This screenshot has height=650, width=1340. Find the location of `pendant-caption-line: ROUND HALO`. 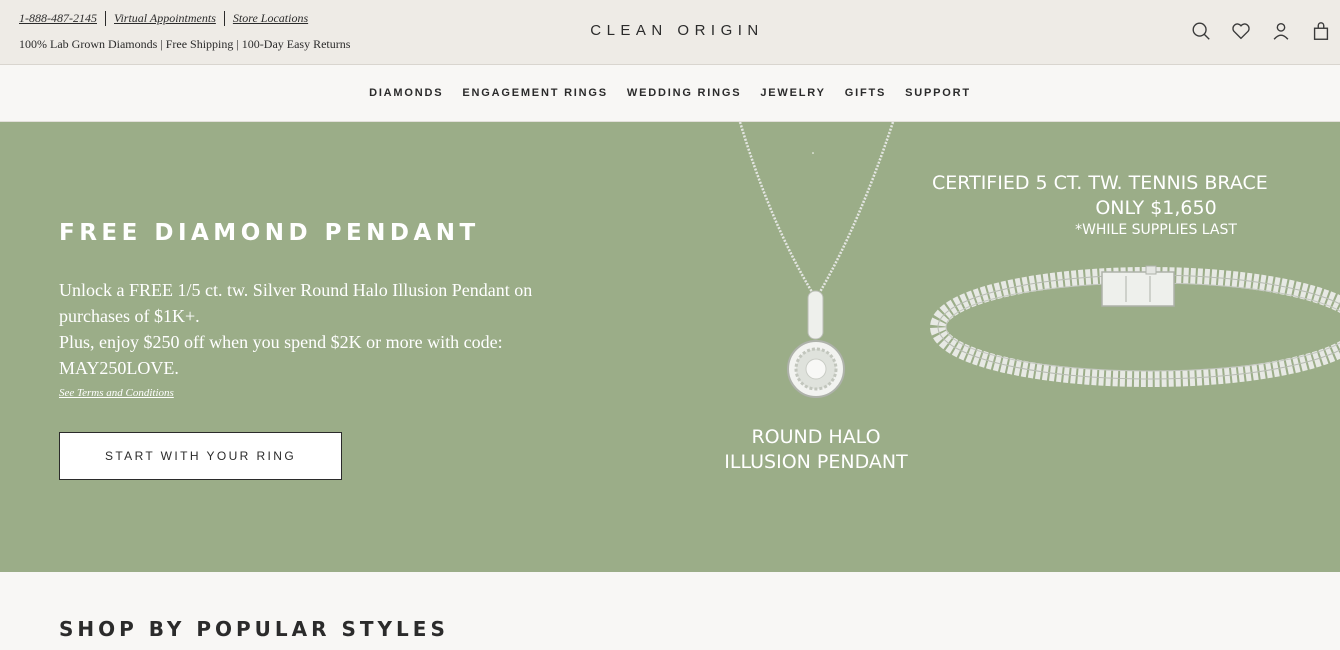

pendant-caption-line: ROUND HALO is located at coordinates (816, 437).